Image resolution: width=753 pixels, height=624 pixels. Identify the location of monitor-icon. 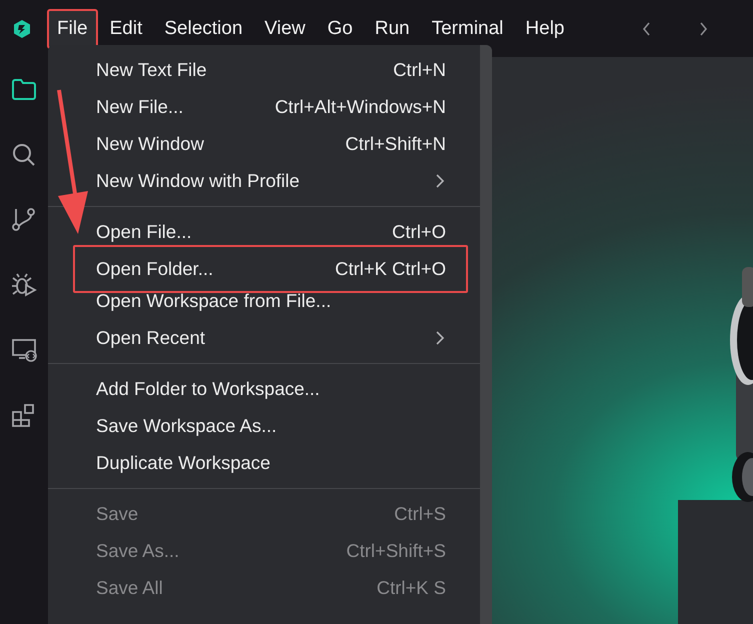
(24, 350).